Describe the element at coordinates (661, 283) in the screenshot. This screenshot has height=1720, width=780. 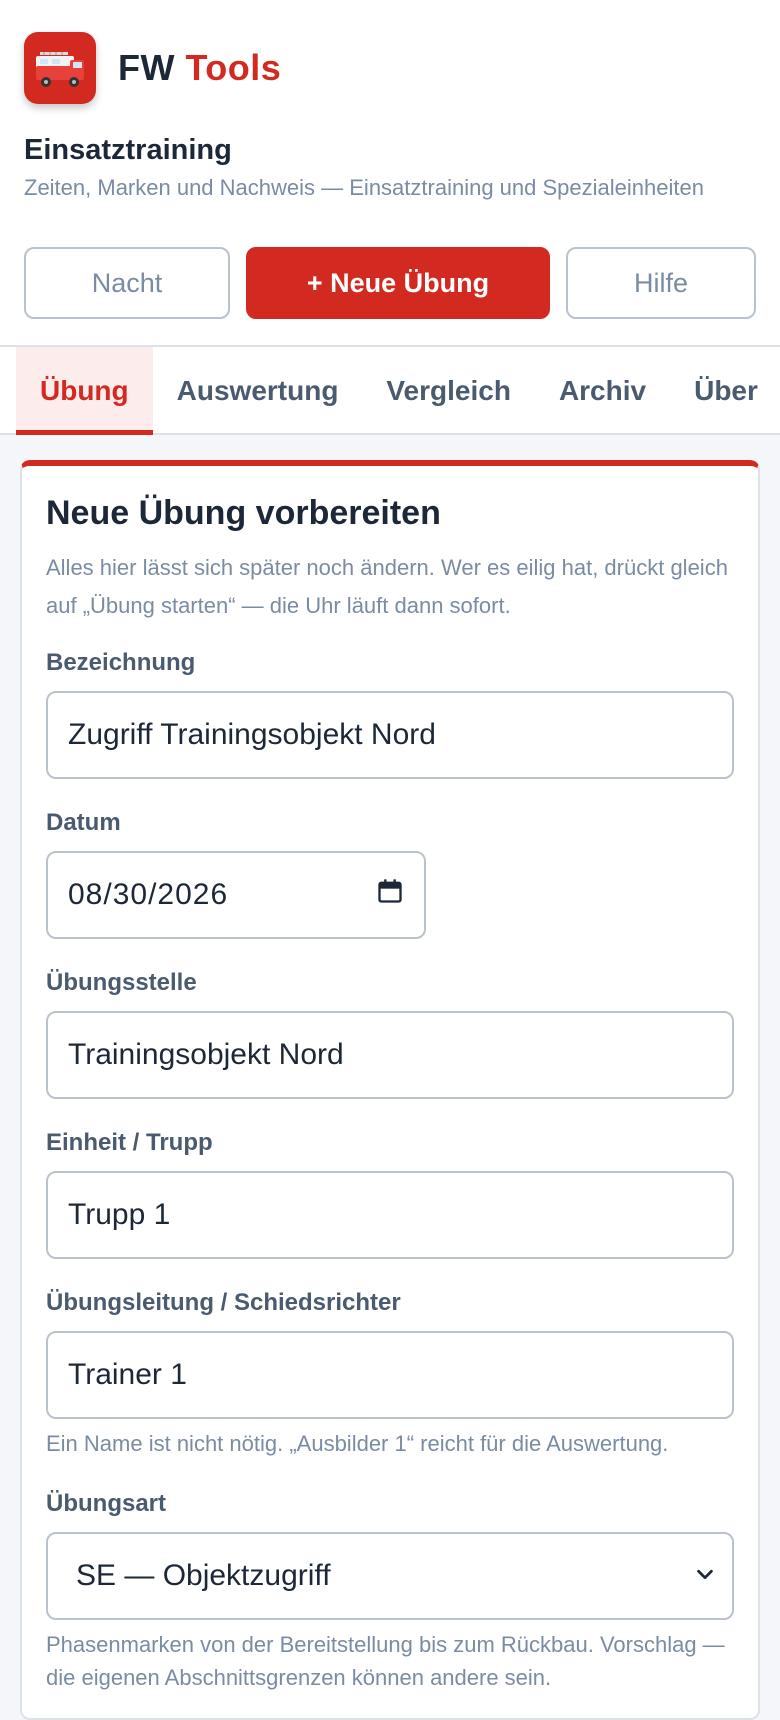
I see `help-button: Hilfe` at that location.